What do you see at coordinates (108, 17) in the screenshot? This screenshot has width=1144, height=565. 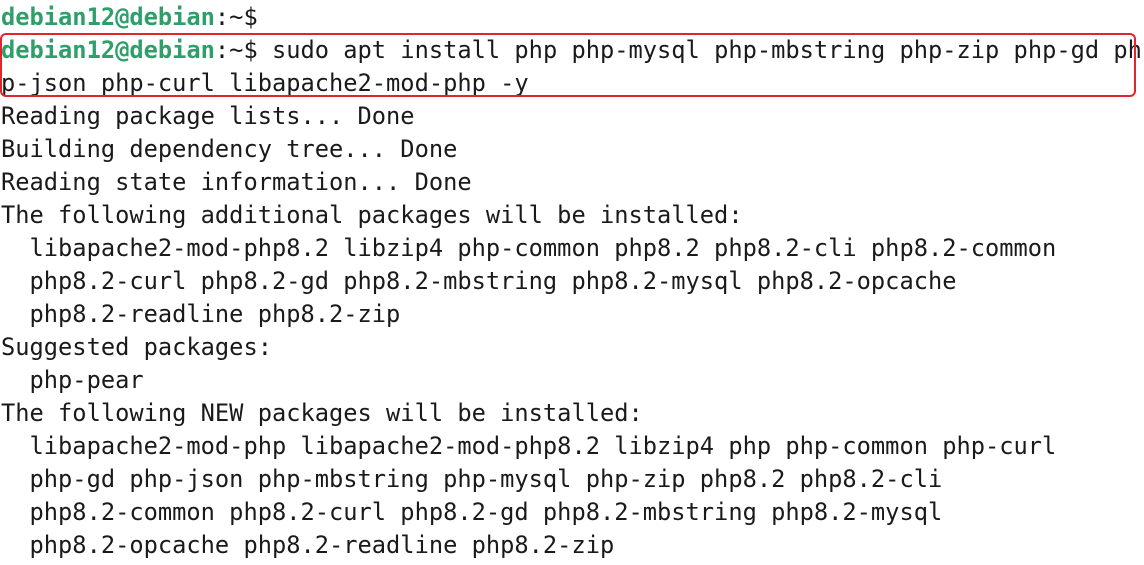 I see `prompt-user-host: debian12@debian` at bounding box center [108, 17].